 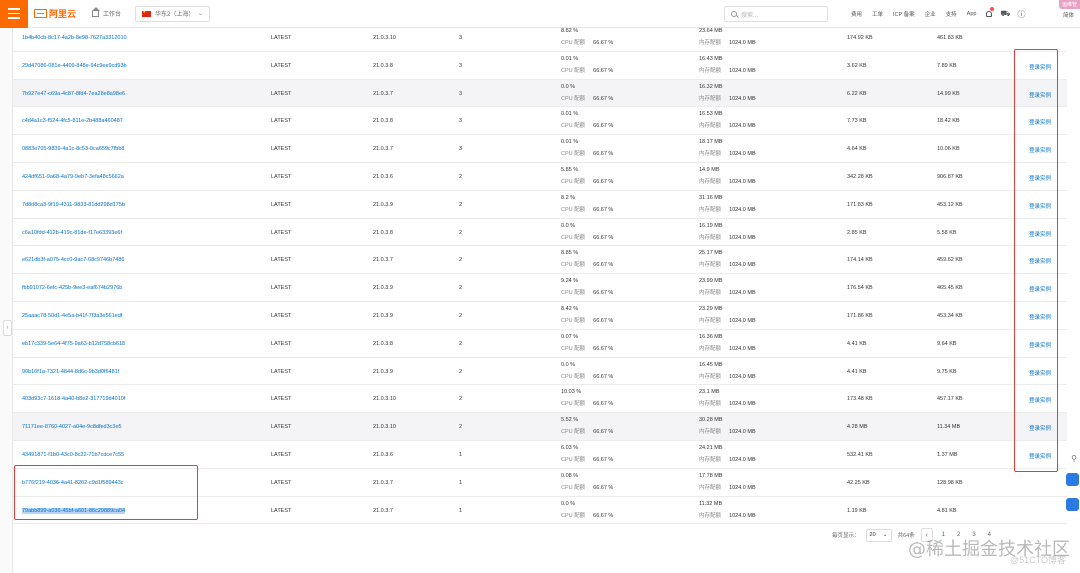 What do you see at coordinates (40, 13) in the screenshot?
I see `aliyun-logo-mark` at bounding box center [40, 13].